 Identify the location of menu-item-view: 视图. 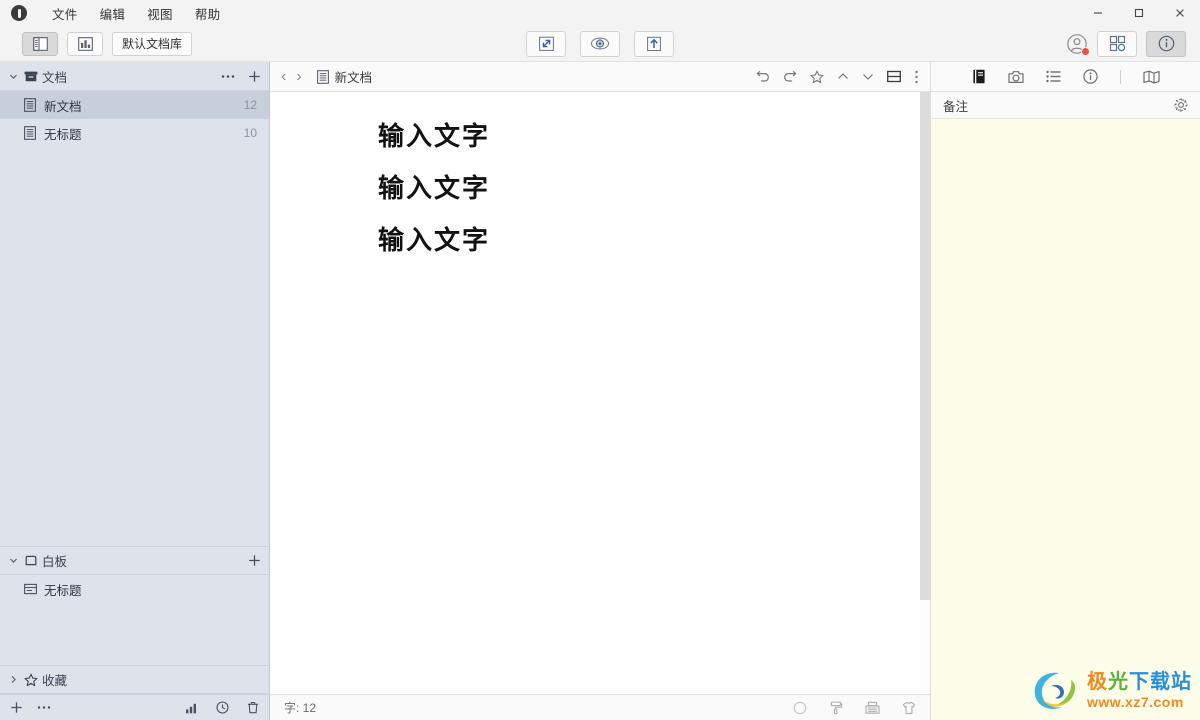
(160, 13).